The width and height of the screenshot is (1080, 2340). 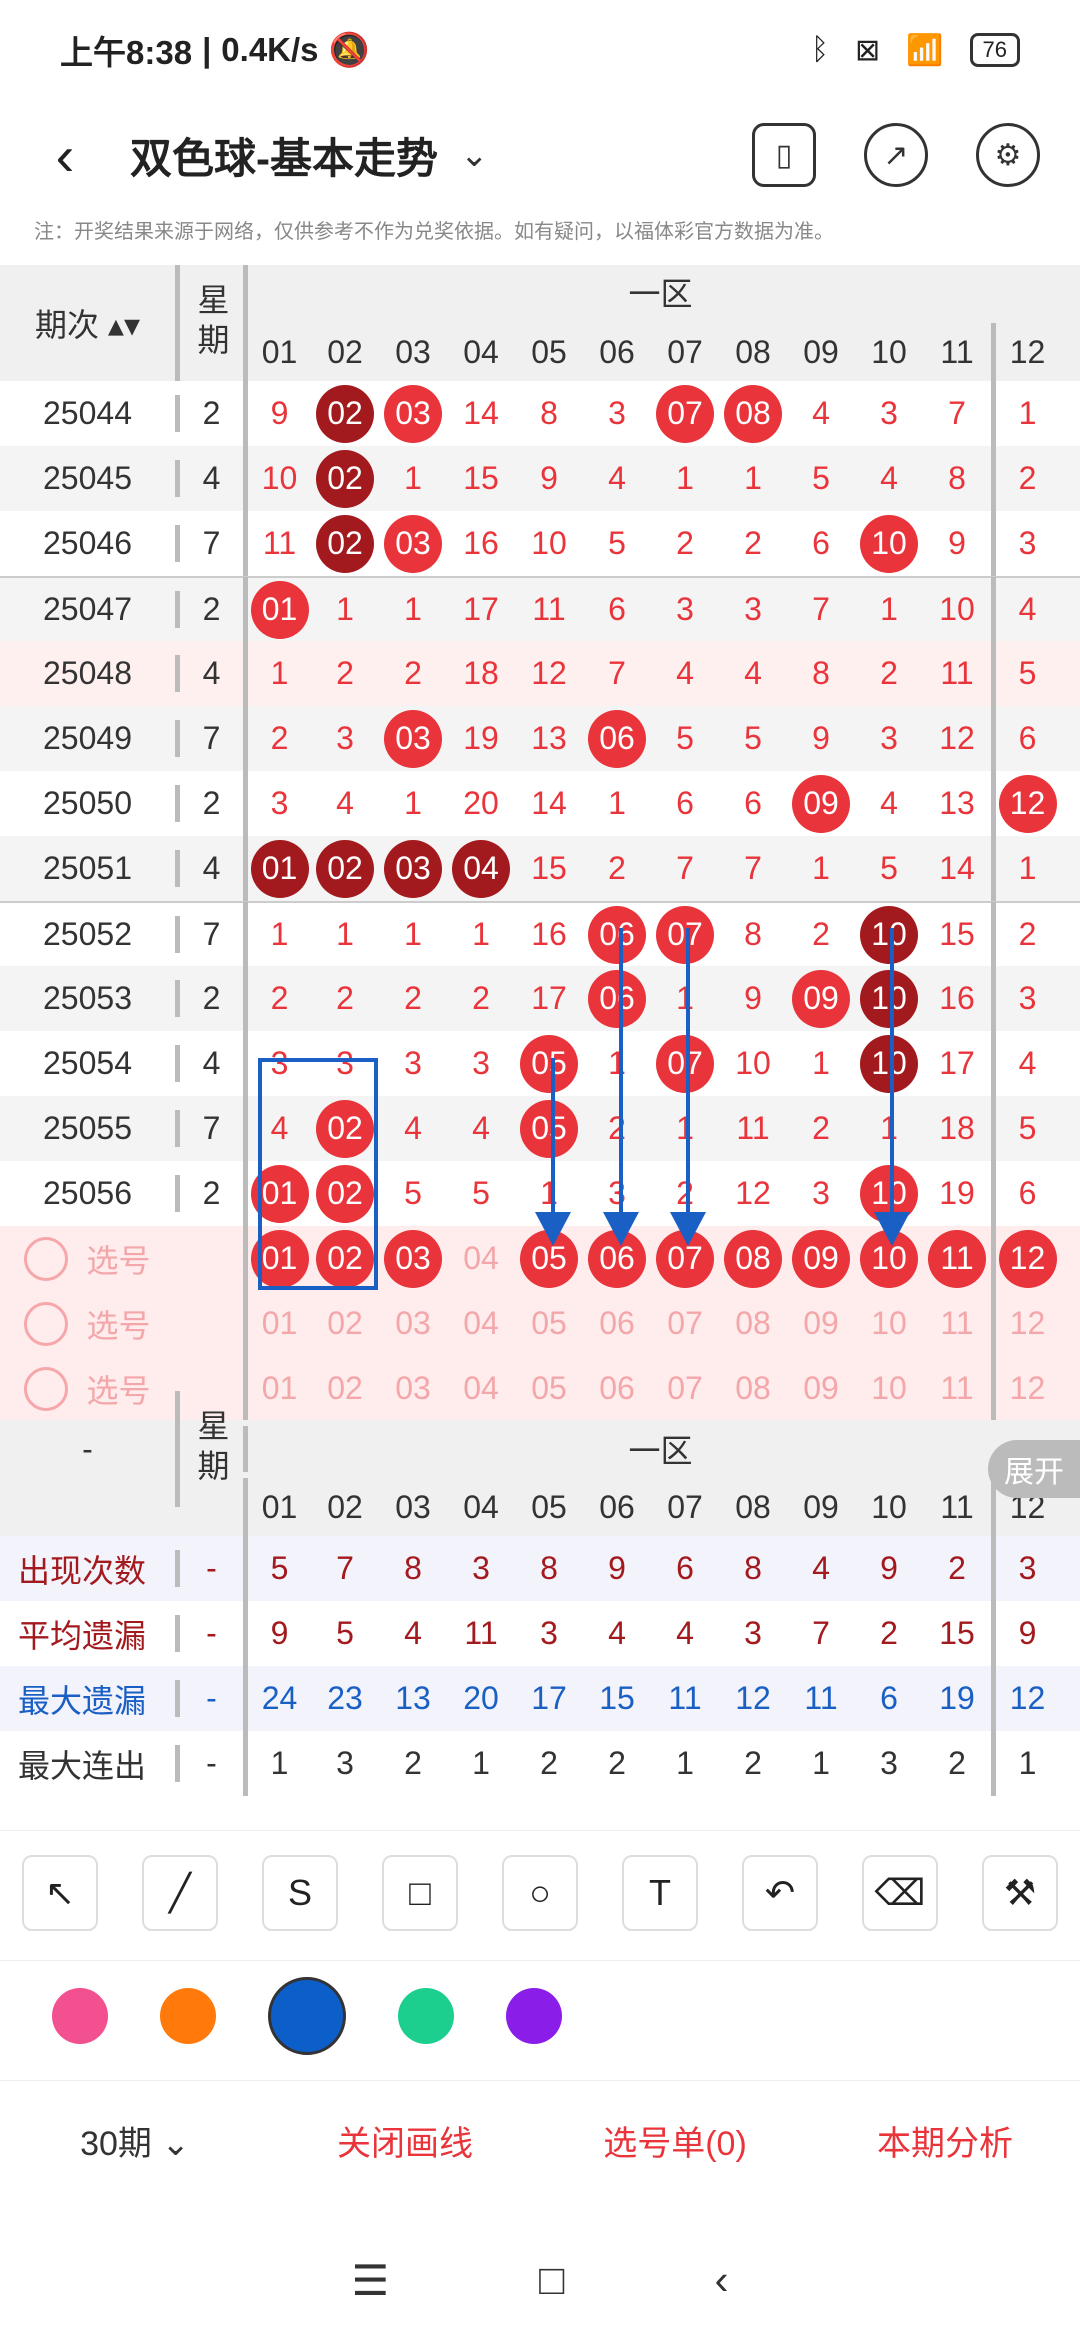 I want to click on chevron-down-icon: ⌄, so click(x=474, y=155).